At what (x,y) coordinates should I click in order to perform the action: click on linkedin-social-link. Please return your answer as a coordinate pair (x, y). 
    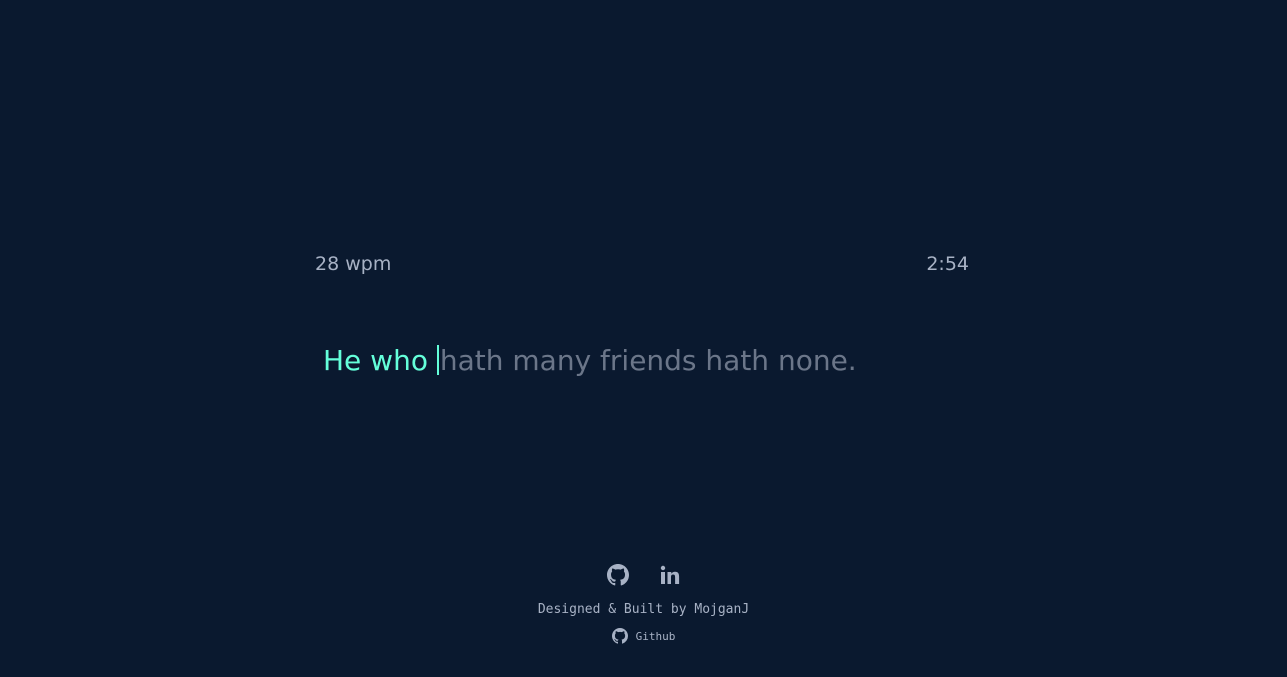
    Looking at the image, I should click on (670, 575).